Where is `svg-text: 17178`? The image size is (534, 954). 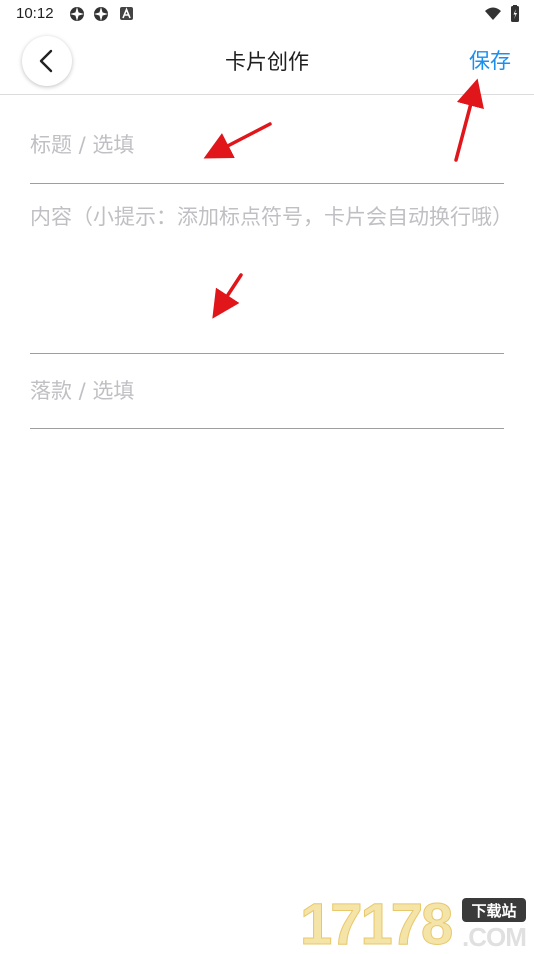
svg-text: 17178 is located at coordinates (376, 921).